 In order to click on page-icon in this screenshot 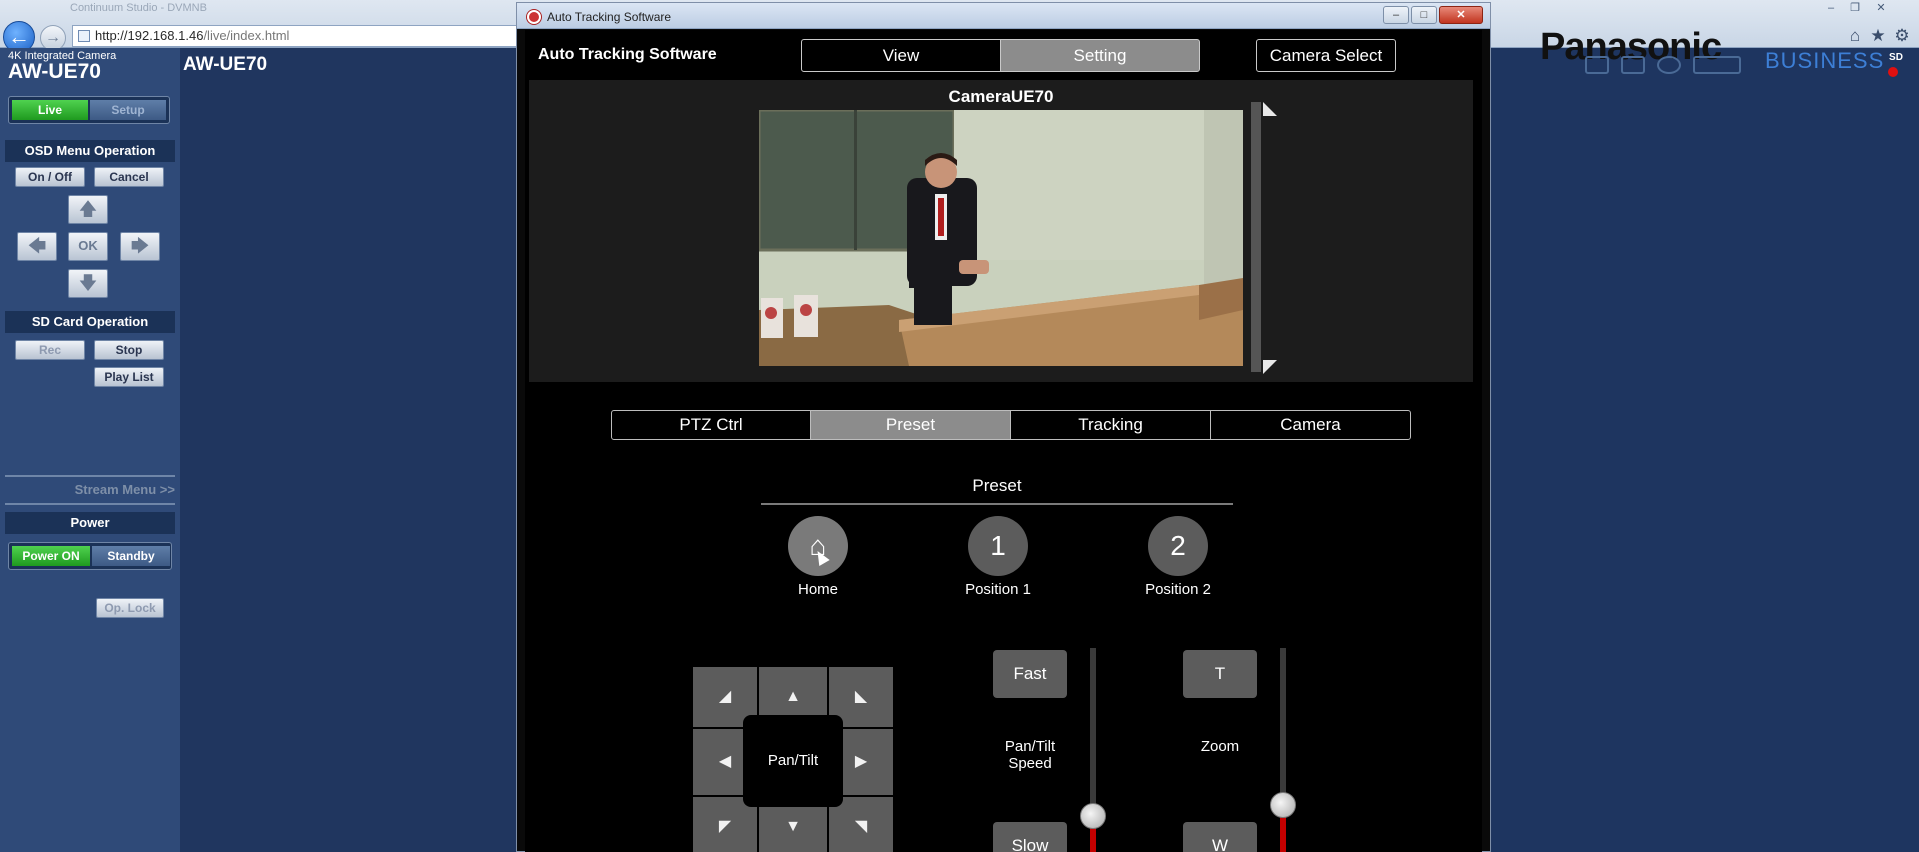, I will do `click(84, 36)`.